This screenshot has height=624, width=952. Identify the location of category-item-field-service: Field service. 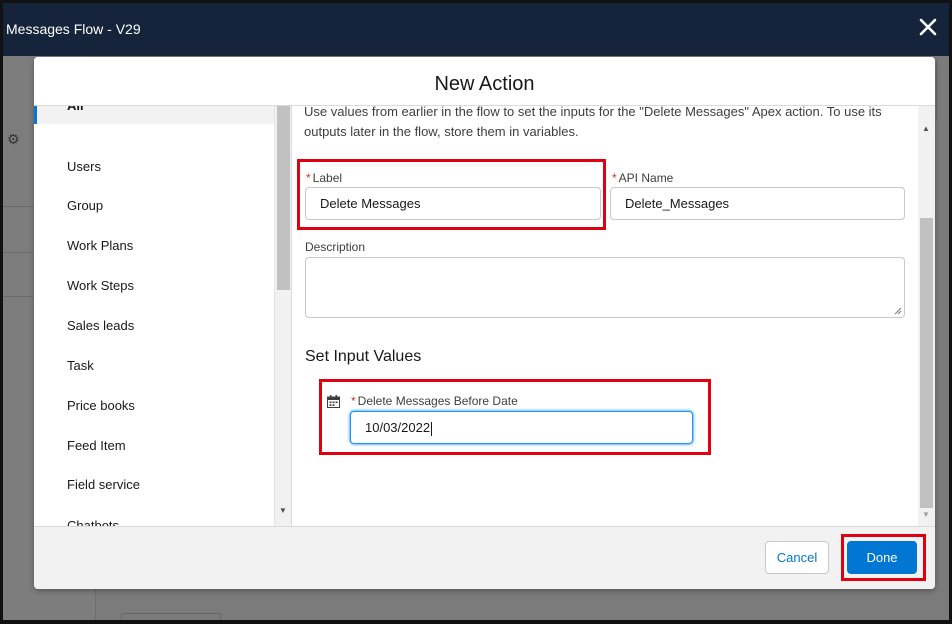
(103, 484).